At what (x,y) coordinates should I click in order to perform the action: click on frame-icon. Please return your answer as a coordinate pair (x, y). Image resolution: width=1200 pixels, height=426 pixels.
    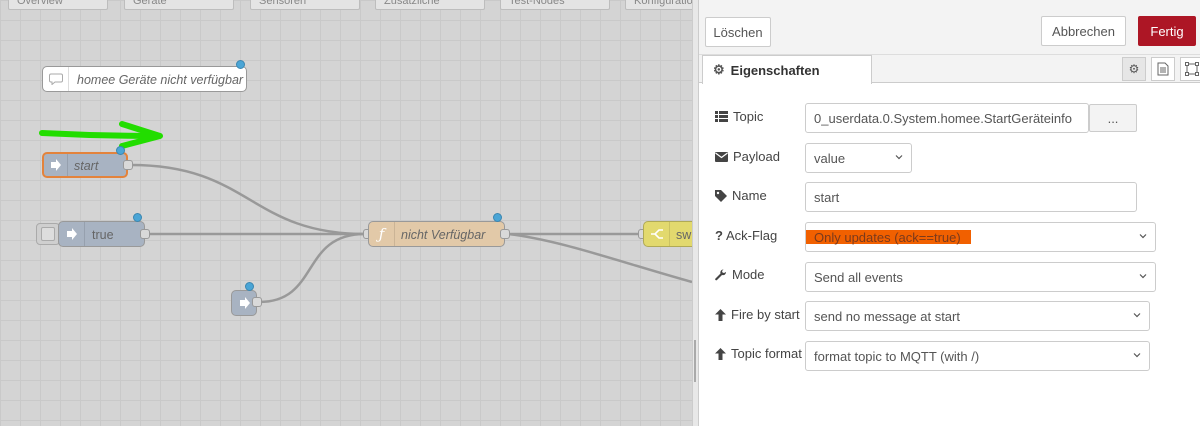
    Looking at the image, I should click on (1192, 69).